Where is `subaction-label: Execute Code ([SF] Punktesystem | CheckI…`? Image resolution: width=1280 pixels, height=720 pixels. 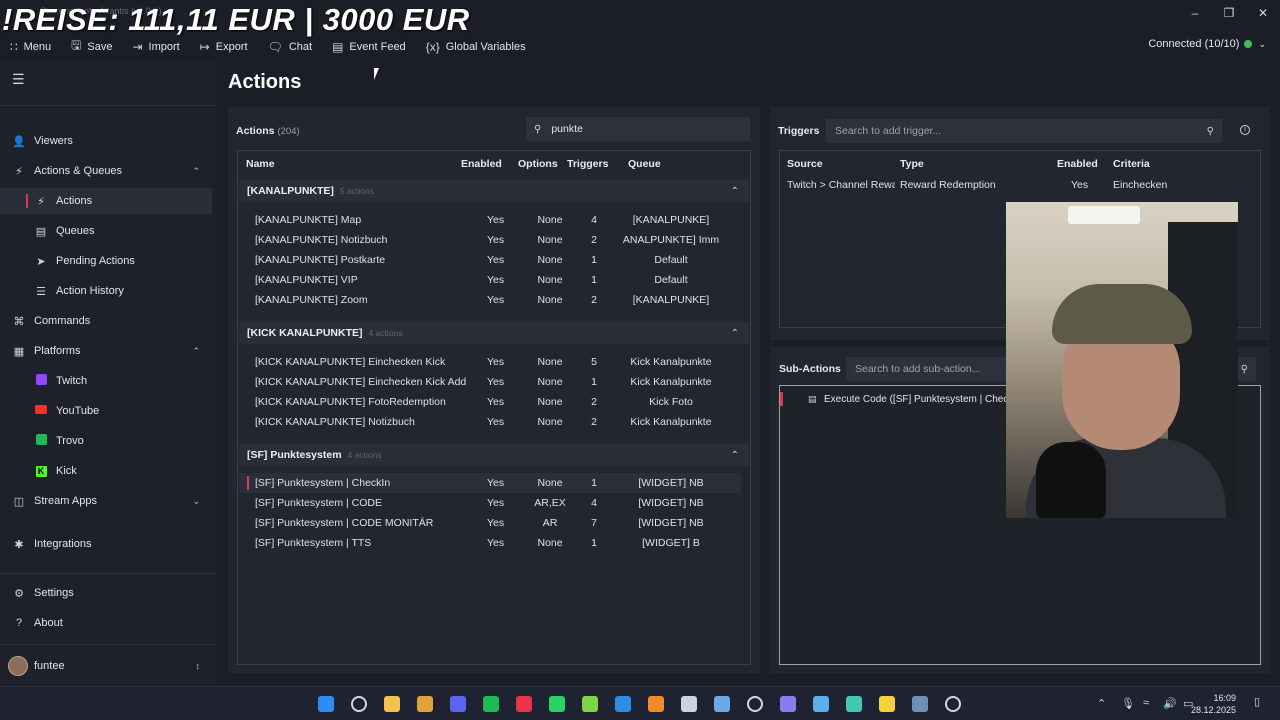
subaction-label: Execute Code ([SF] Punktesystem | CheckI… is located at coordinates (923, 399).